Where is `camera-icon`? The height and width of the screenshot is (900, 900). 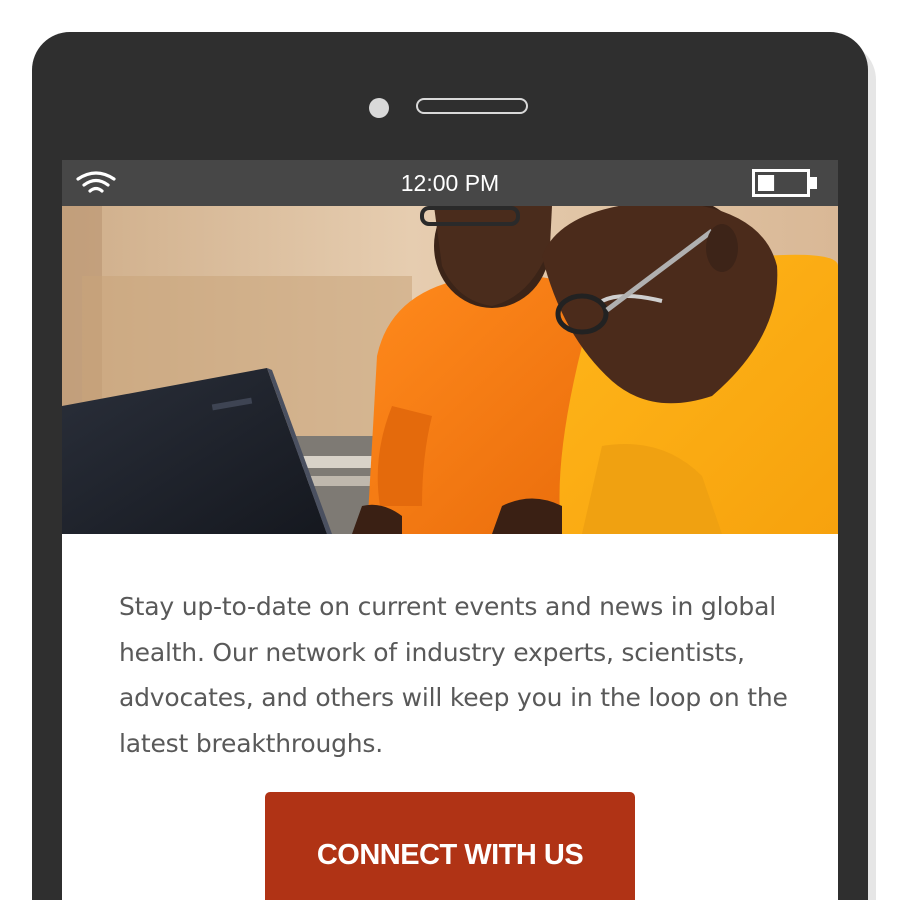 camera-icon is located at coordinates (379, 108).